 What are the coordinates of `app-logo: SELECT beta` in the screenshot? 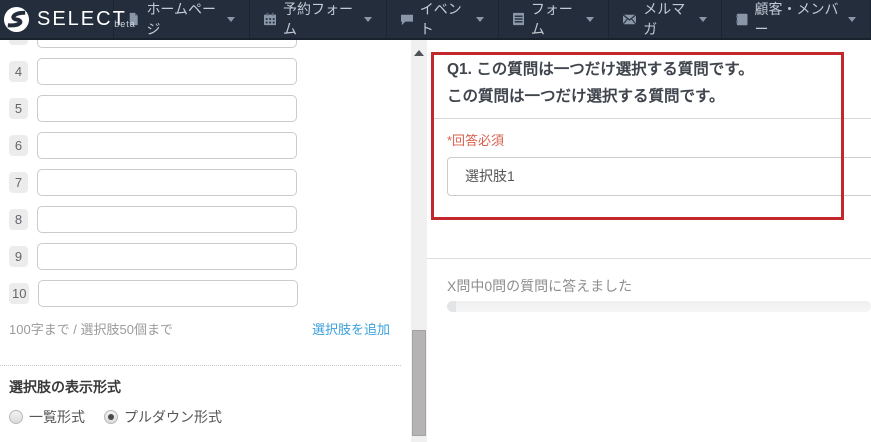 It's located at (67, 19).